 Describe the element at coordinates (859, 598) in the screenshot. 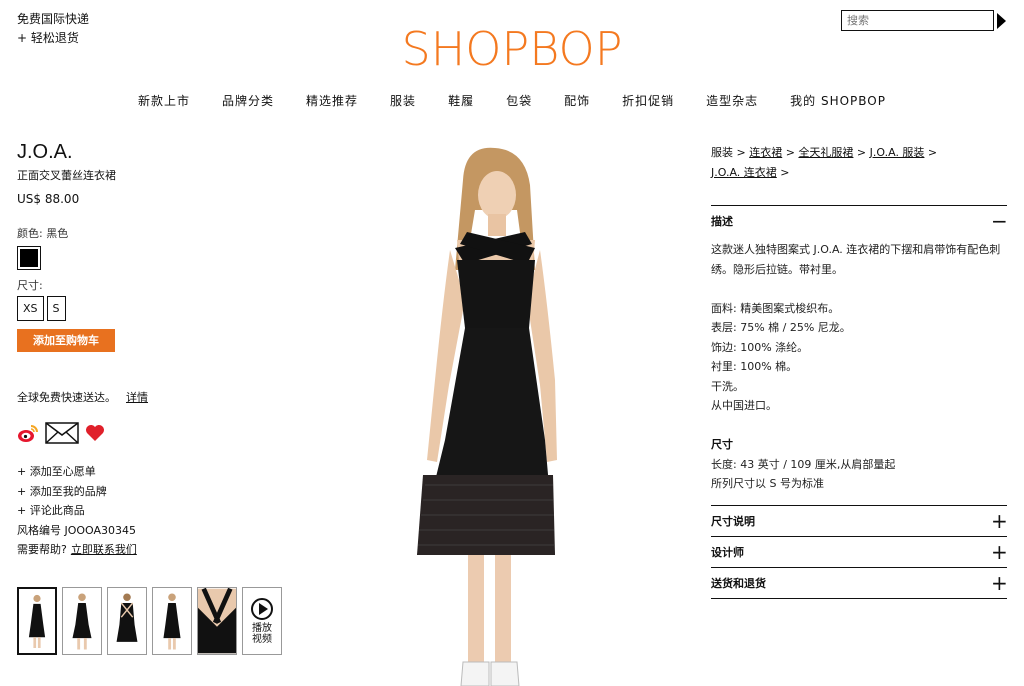

I see `section-divider` at that location.